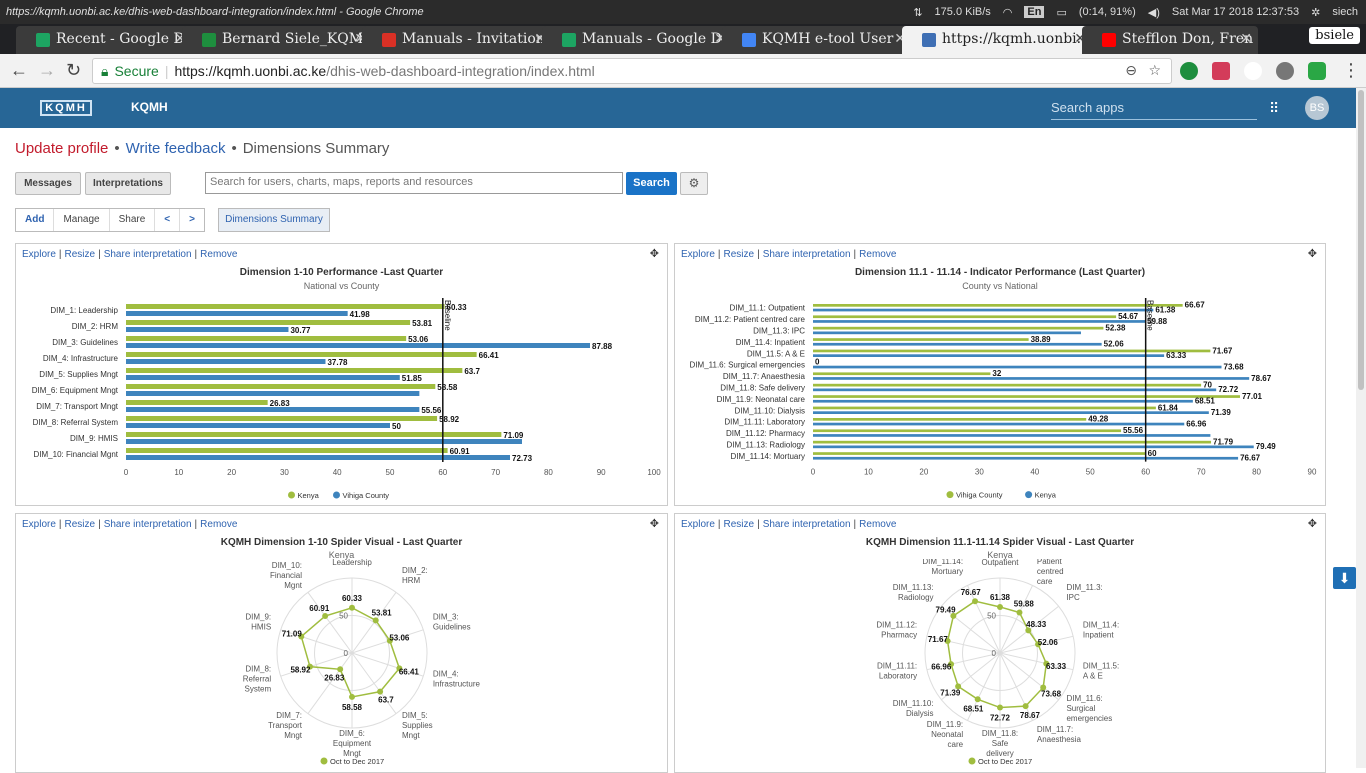  Describe the element at coordinates (1345, 12) in the screenshot. I see `user-name: siech` at that location.